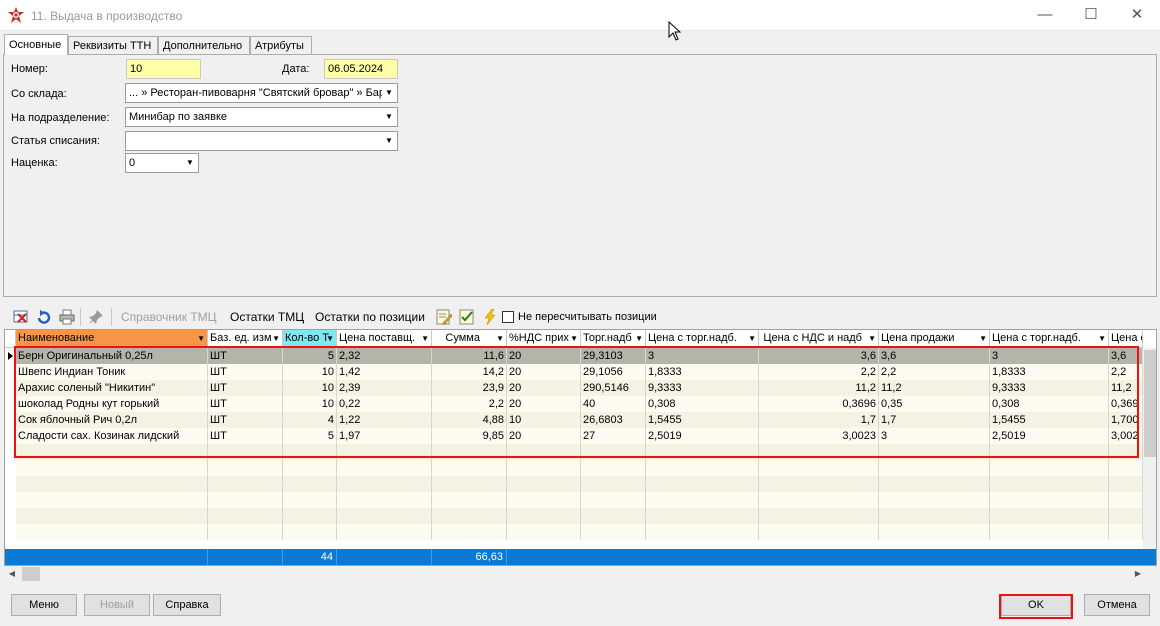 This screenshot has height=626, width=1160. What do you see at coordinates (384, 436) in the screenshot?
I see `table-cell: 1,97` at bounding box center [384, 436].